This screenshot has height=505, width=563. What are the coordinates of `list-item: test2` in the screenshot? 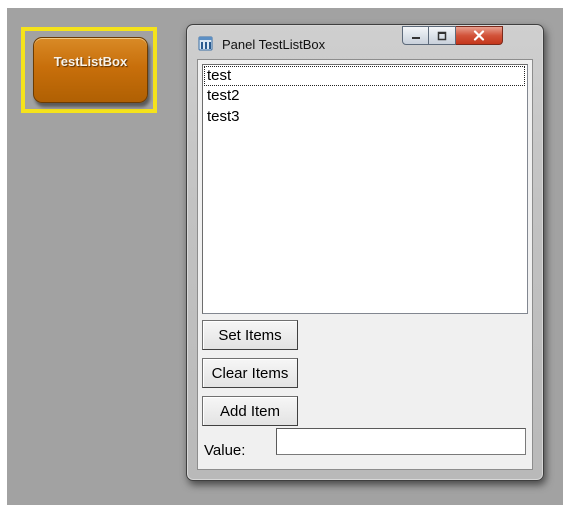 It's located at (365, 96).